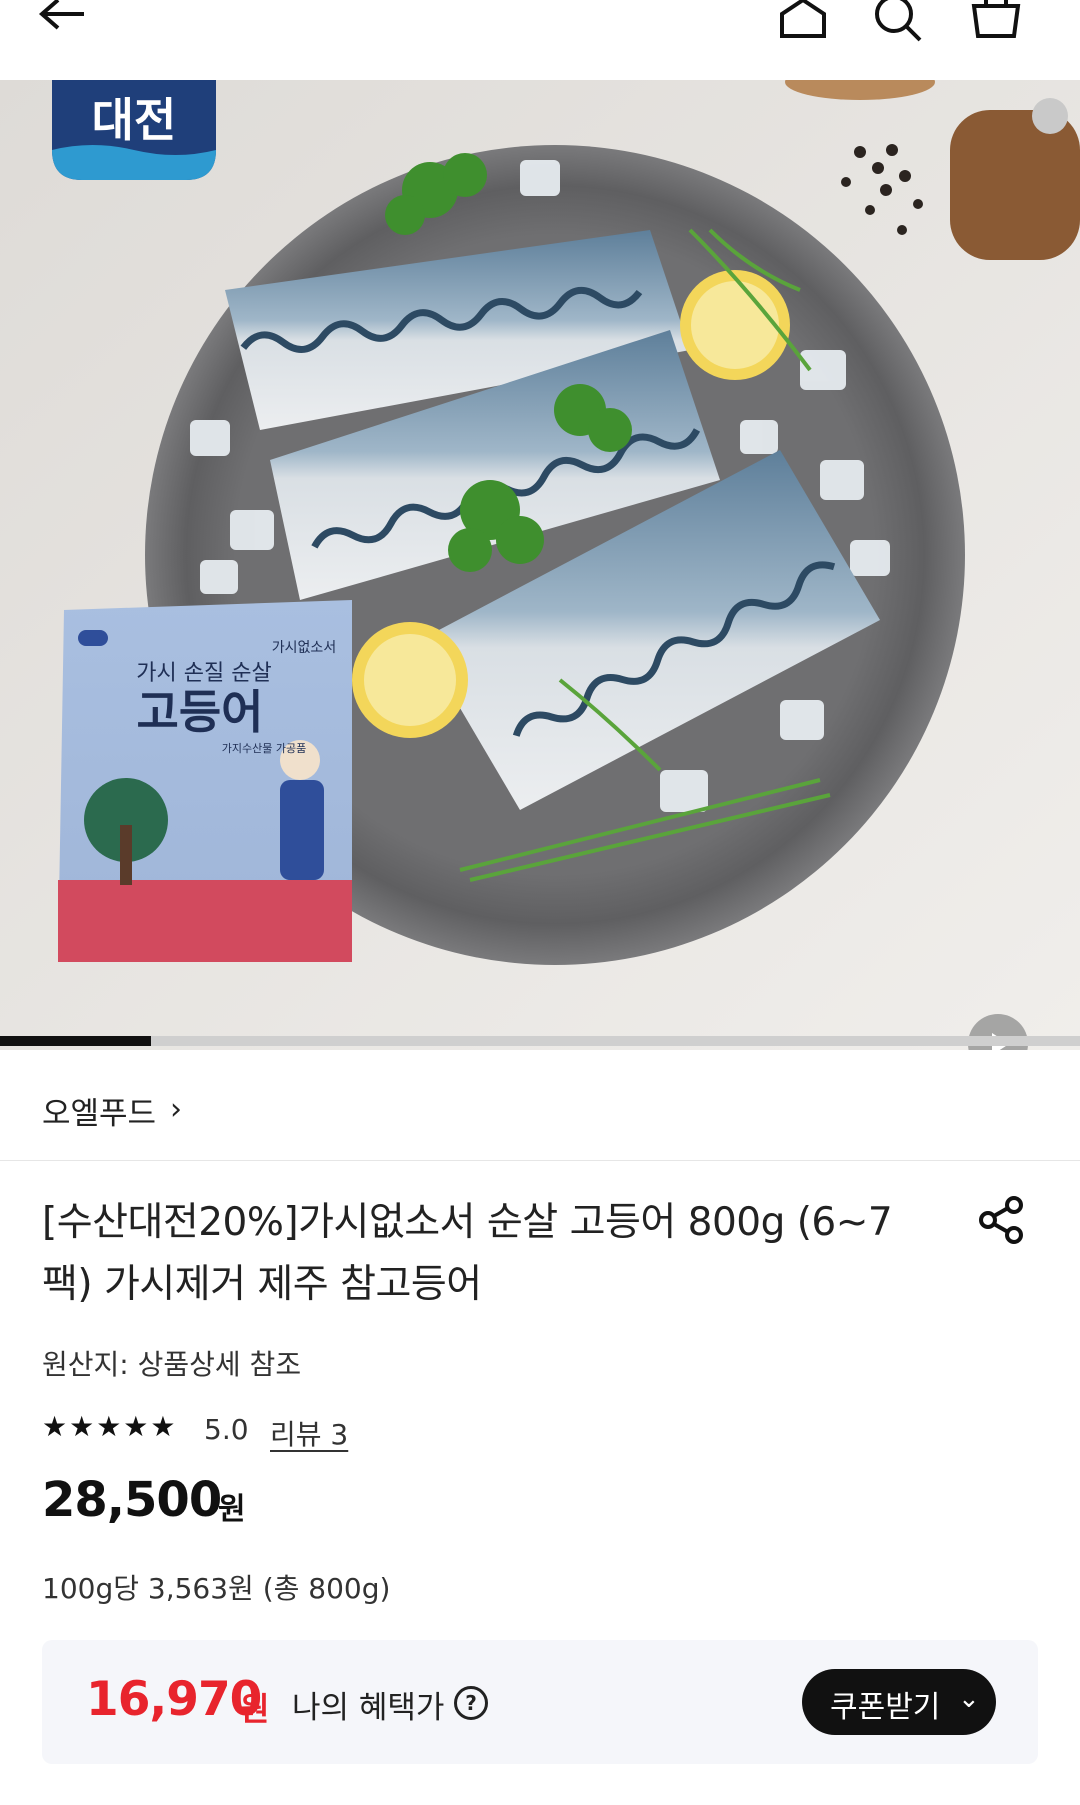 The image size is (1080, 1805). Describe the element at coordinates (540, 1041) in the screenshot. I see `gallery-progress-bar` at that location.